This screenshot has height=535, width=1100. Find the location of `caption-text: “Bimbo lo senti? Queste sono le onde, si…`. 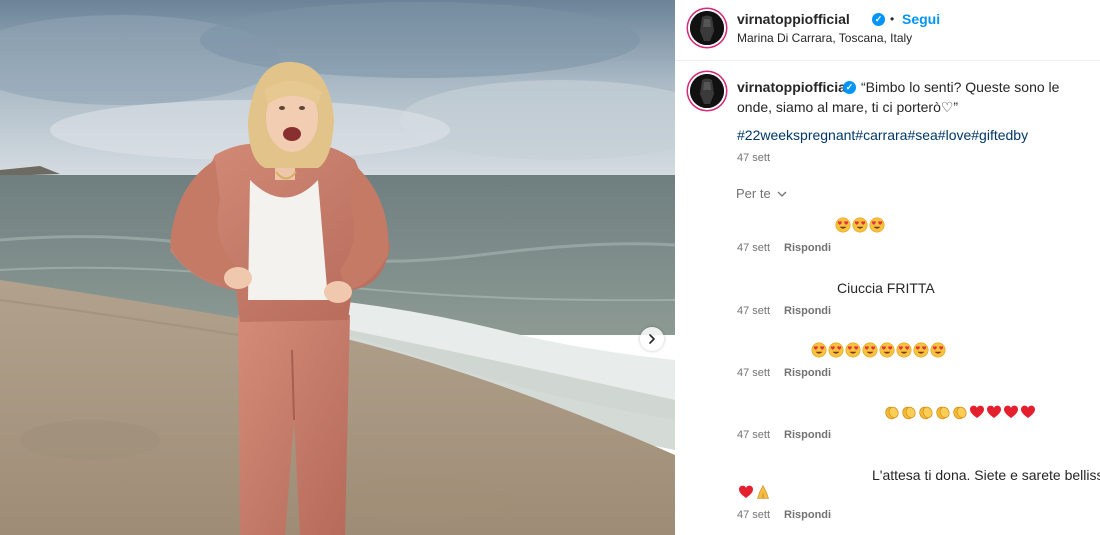

caption-text: “Bimbo lo senti? Queste sono le onde, si… is located at coordinates (898, 97).